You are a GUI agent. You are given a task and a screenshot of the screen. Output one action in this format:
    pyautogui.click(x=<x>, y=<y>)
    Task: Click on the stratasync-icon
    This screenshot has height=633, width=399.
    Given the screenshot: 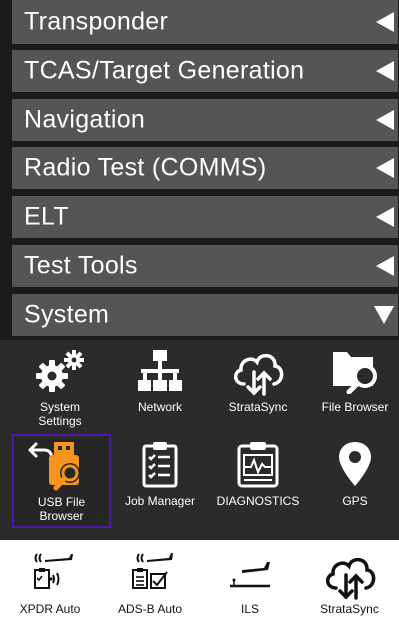 What is the action you would take?
    pyautogui.click(x=350, y=578)
    